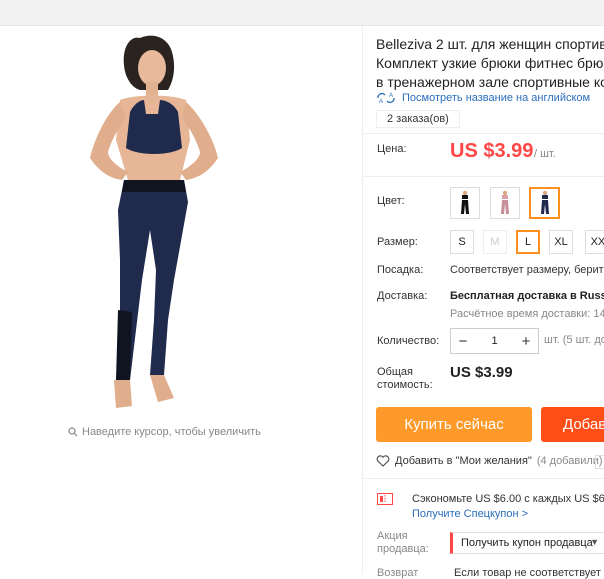  What do you see at coordinates (495, 242) in the screenshot?
I see `size-option-m: M` at bounding box center [495, 242].